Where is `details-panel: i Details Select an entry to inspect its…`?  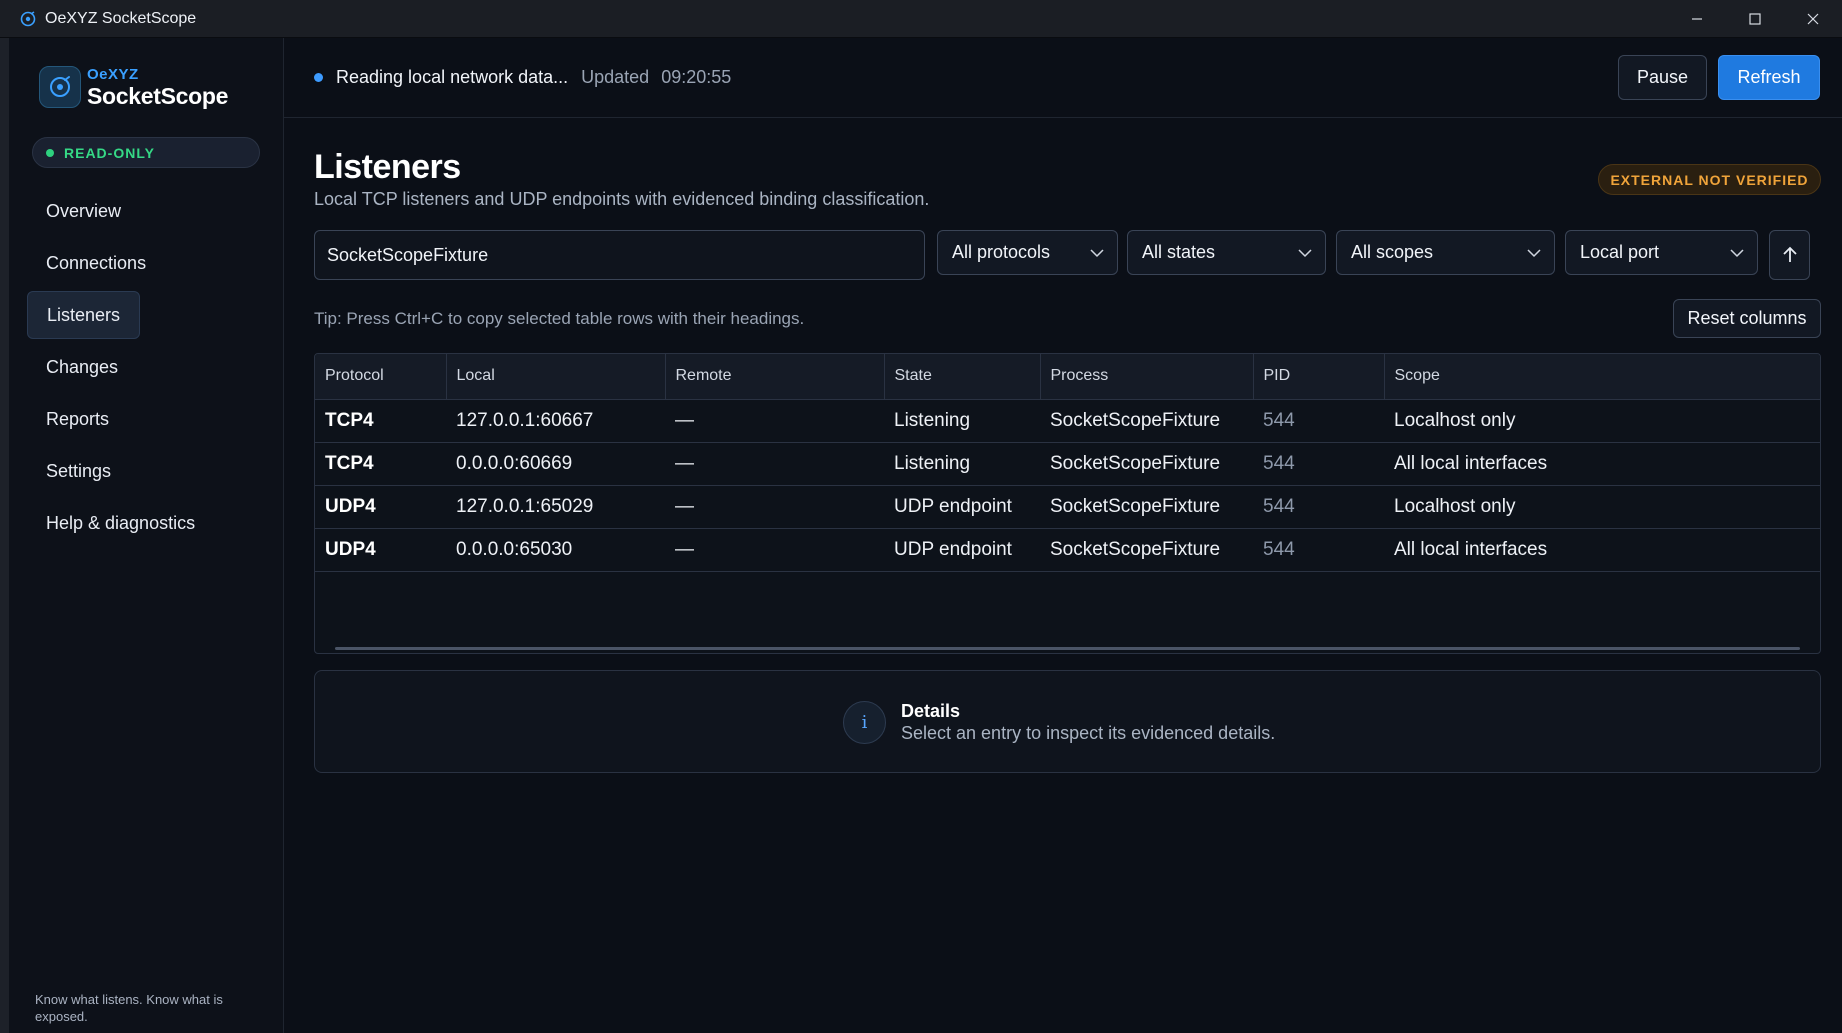
details-panel: i Details Select an entry to inspect its… is located at coordinates (1067, 721).